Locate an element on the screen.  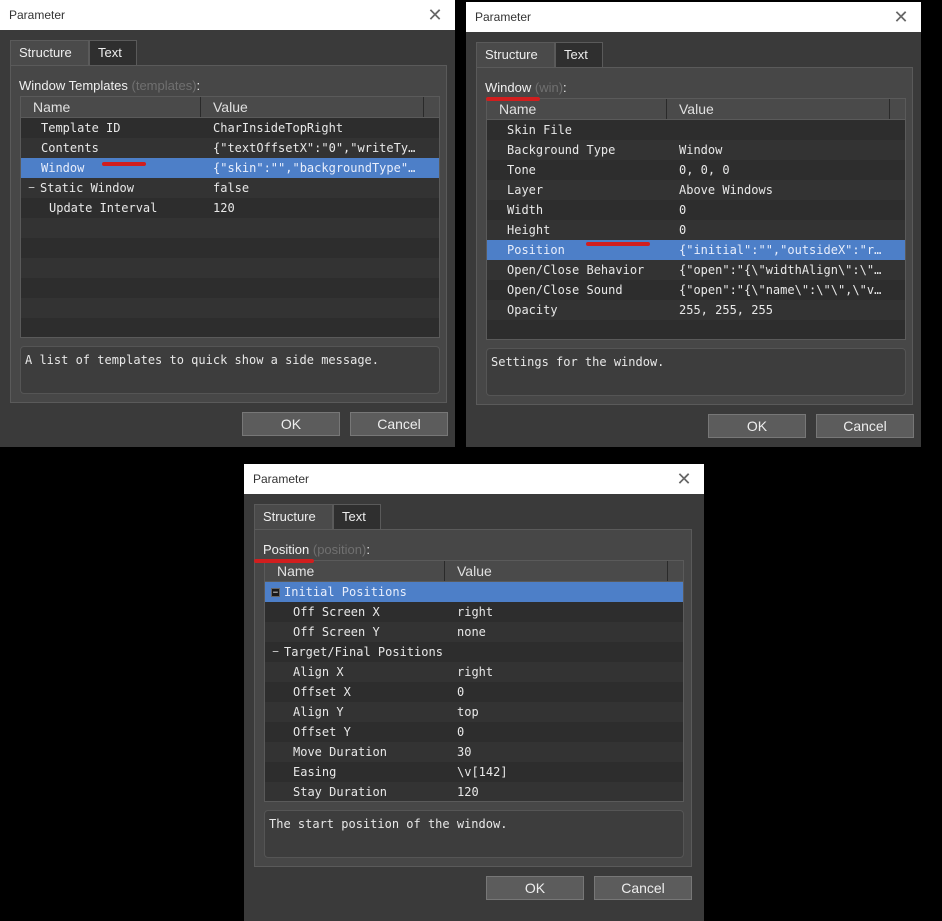
row-value: 255, 255, 255 is located at coordinates (726, 310).